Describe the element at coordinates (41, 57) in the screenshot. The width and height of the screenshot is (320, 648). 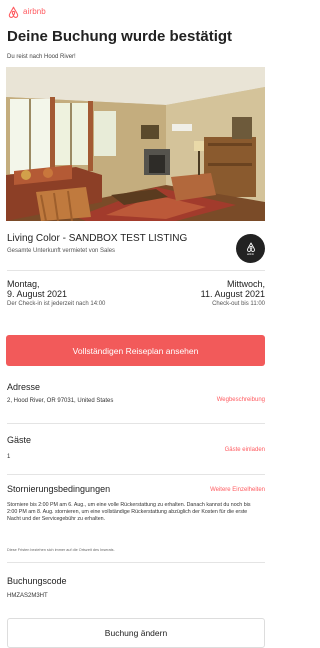
I see `page-subtitle: Du reist nach Hood River!` at that location.